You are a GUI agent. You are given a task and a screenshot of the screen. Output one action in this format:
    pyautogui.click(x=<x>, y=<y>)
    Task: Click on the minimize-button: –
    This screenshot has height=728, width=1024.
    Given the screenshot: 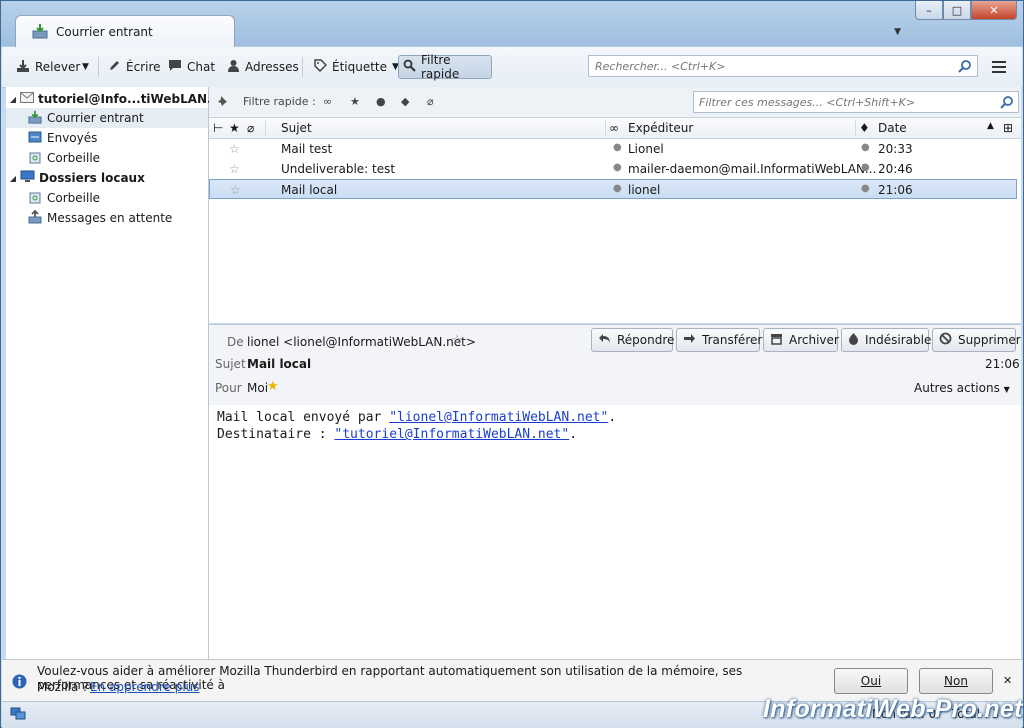 What is the action you would take?
    pyautogui.click(x=929, y=10)
    